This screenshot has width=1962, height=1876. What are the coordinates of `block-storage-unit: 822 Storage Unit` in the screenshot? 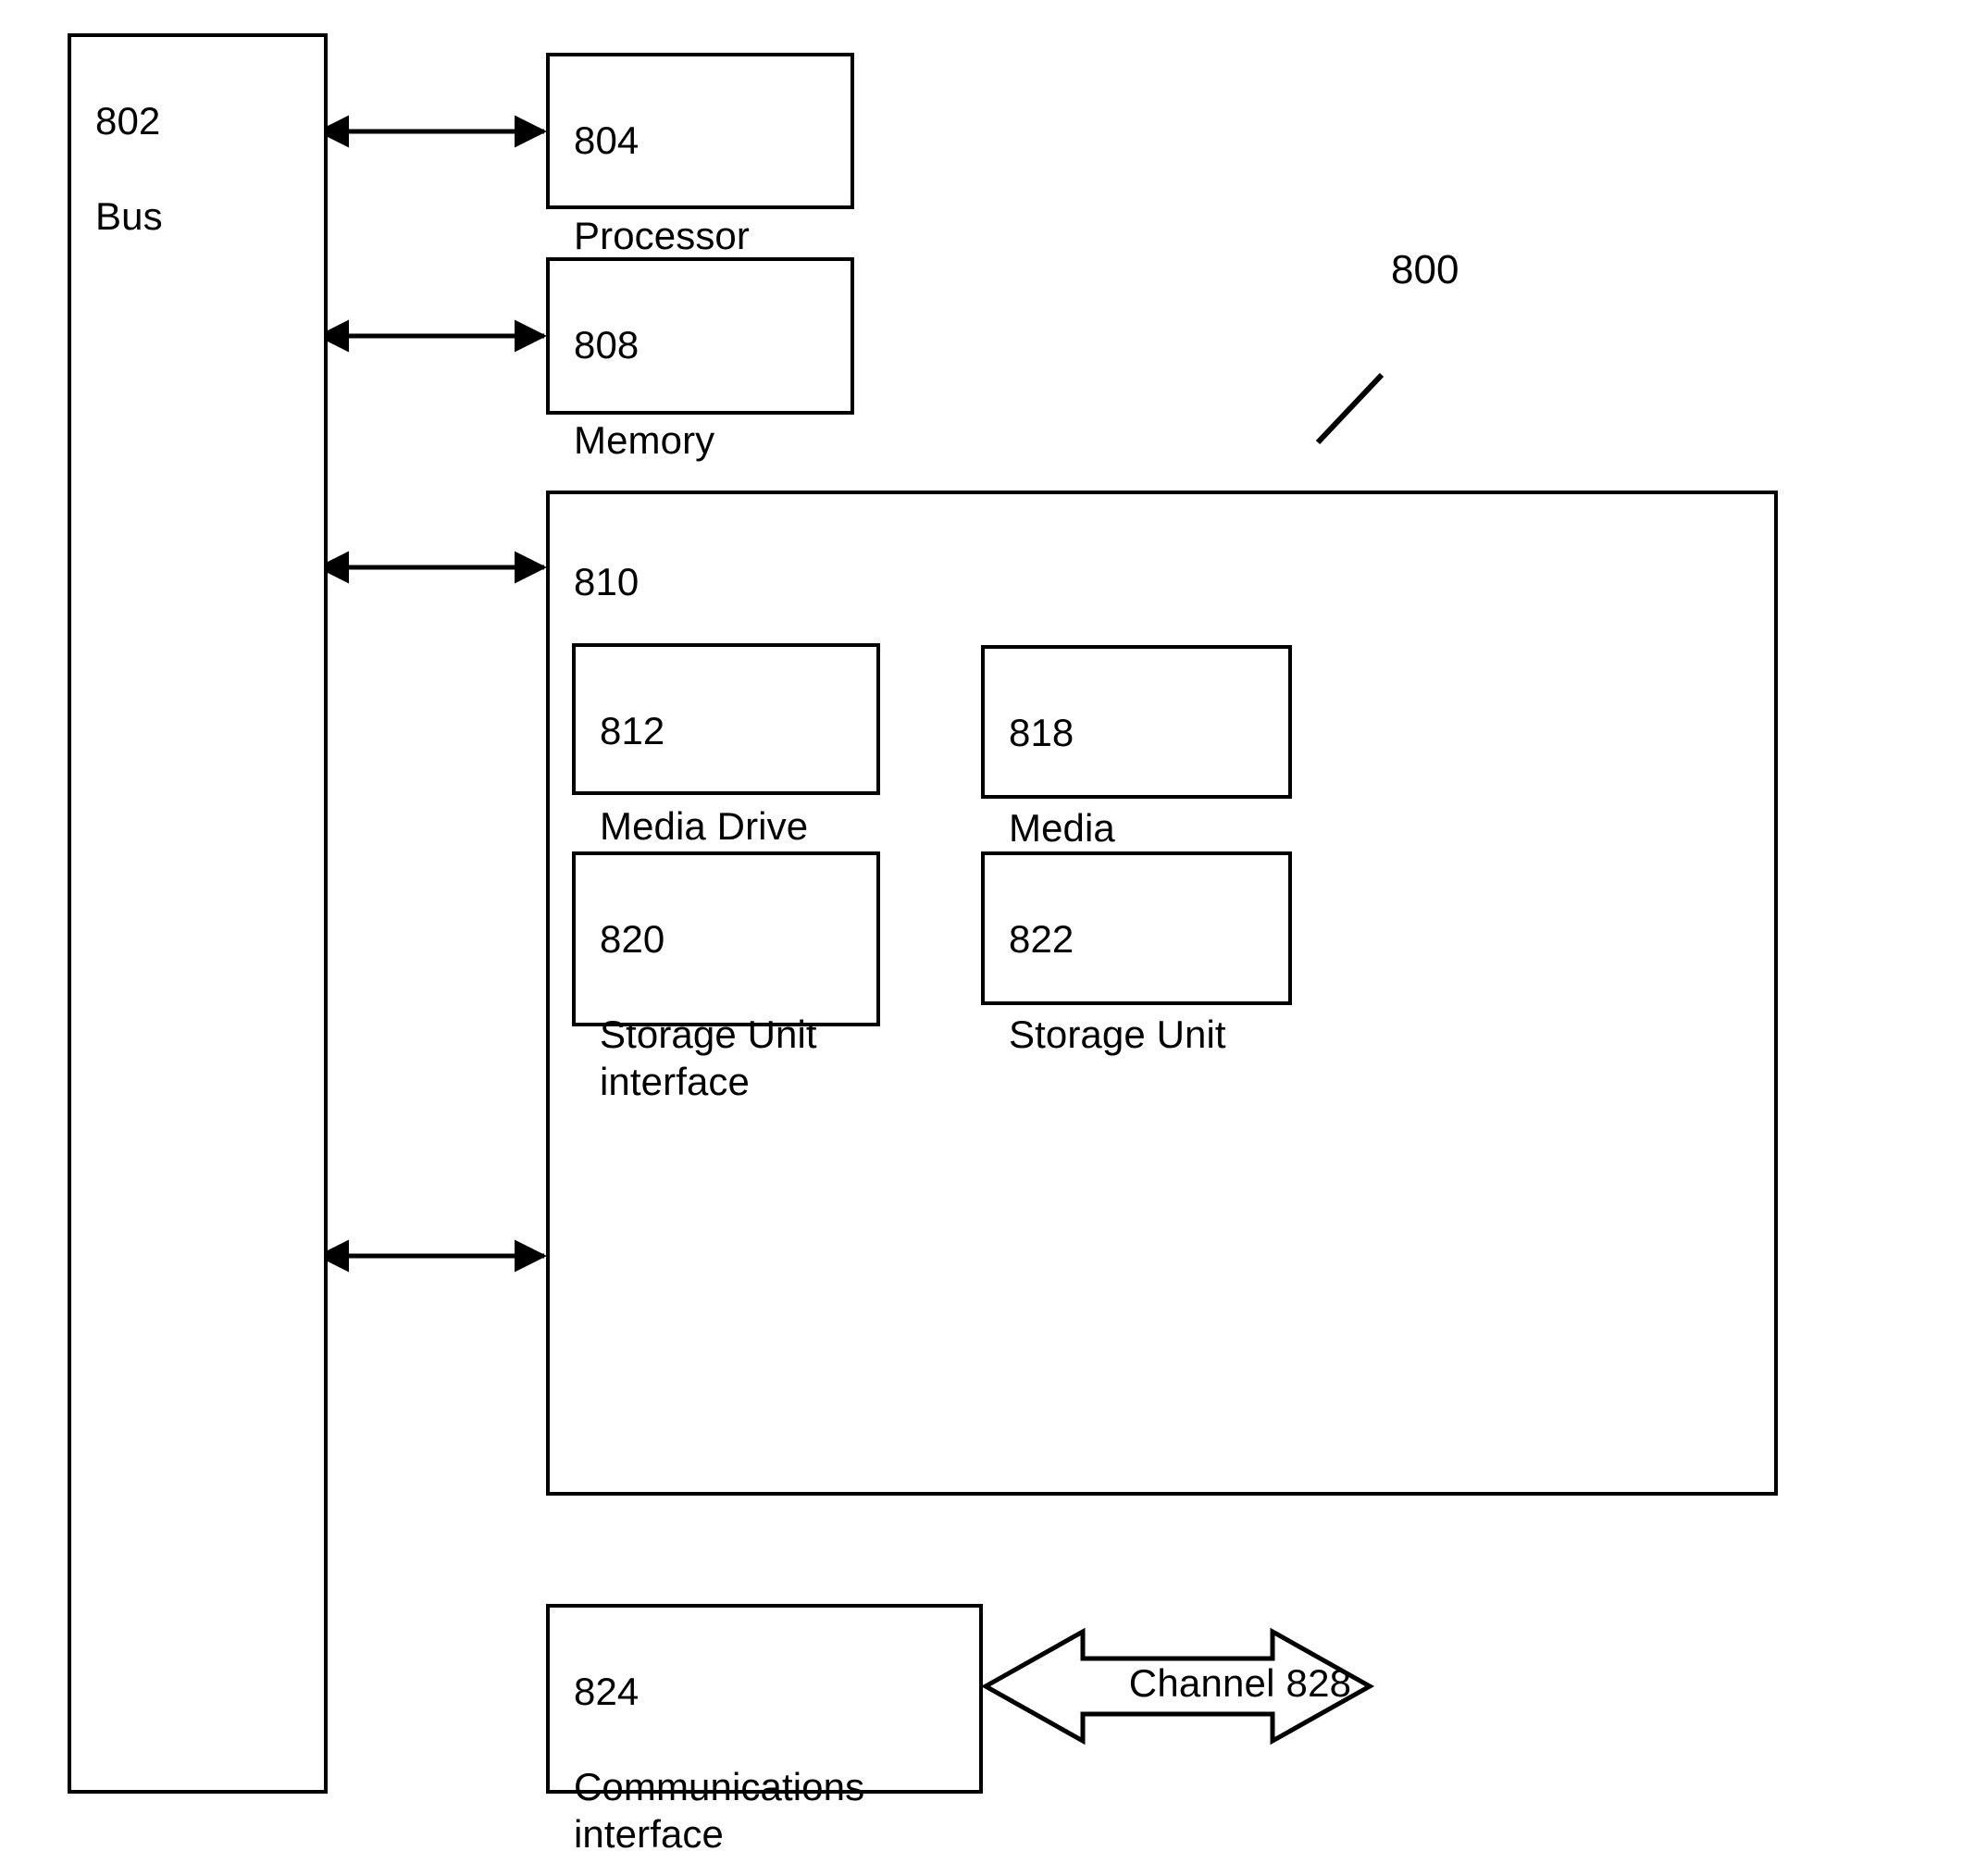 It's located at (1136, 953).